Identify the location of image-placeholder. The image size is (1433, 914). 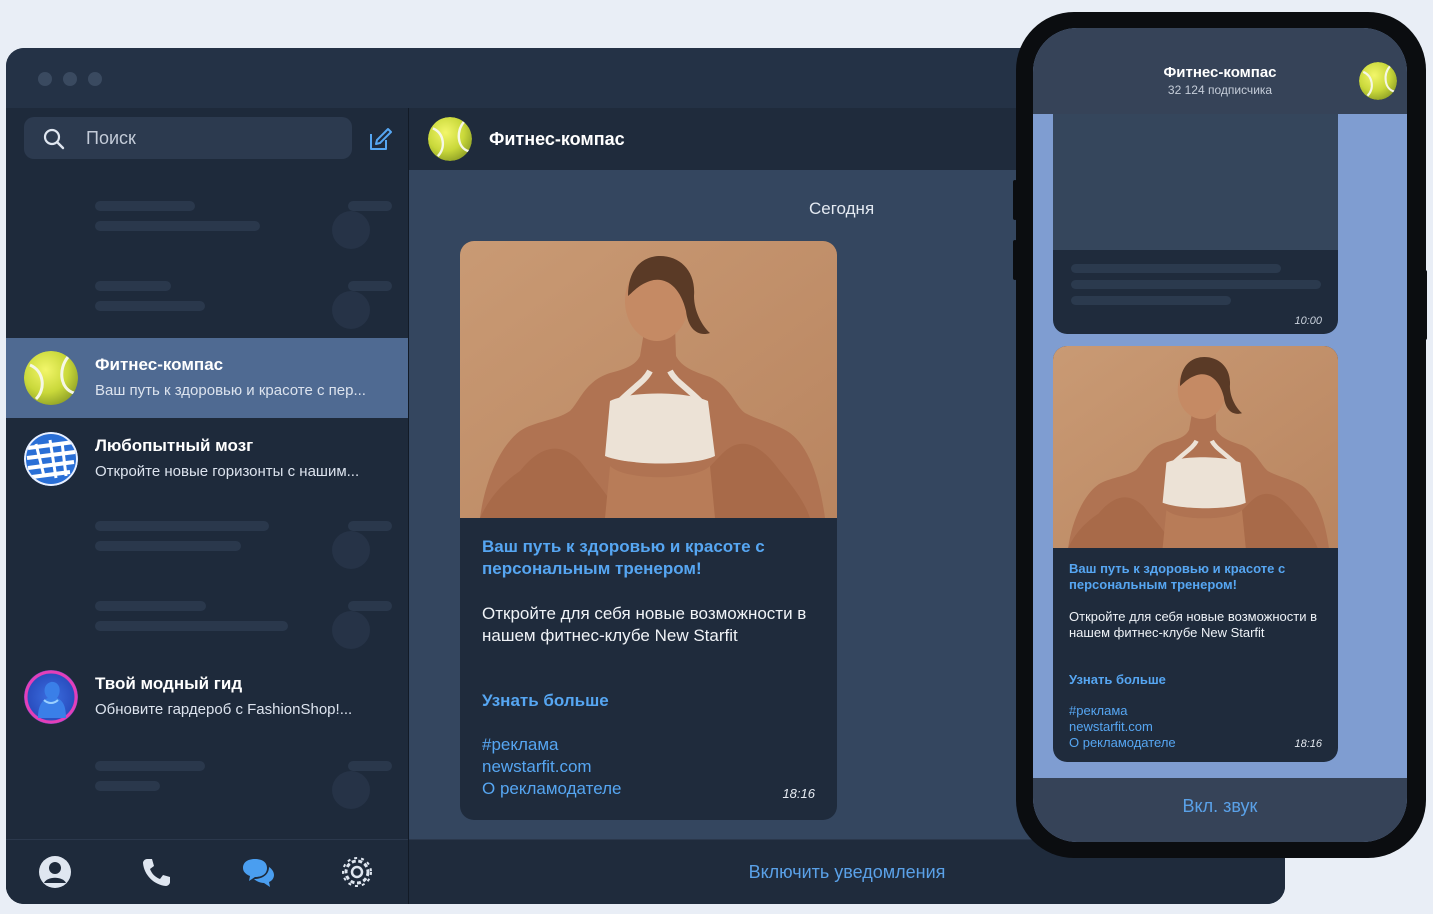
(1195, 182).